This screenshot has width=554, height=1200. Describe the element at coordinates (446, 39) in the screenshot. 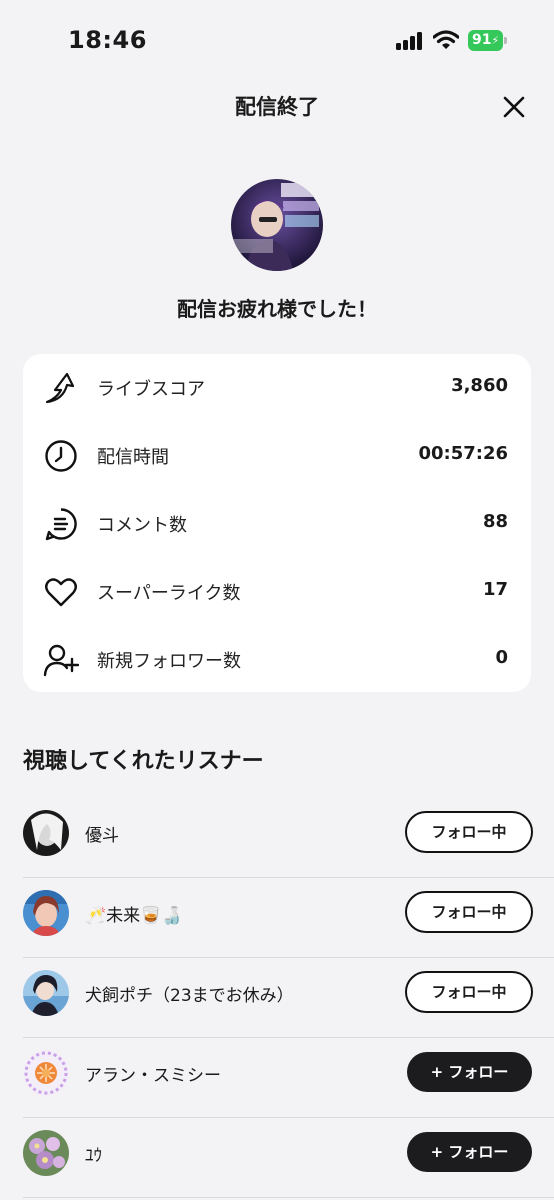

I see `wifi-icon` at that location.